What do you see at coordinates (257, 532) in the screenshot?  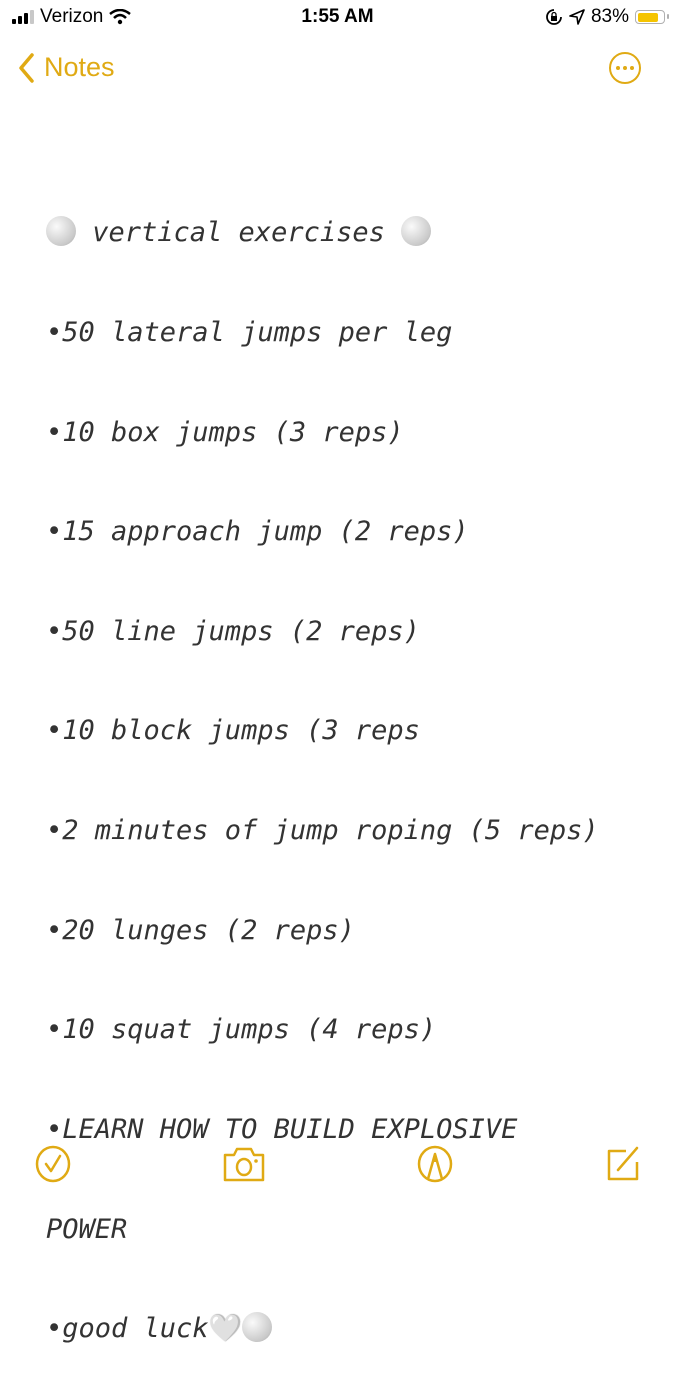 I see `note-line: •15 approach jump (2 reps)` at bounding box center [257, 532].